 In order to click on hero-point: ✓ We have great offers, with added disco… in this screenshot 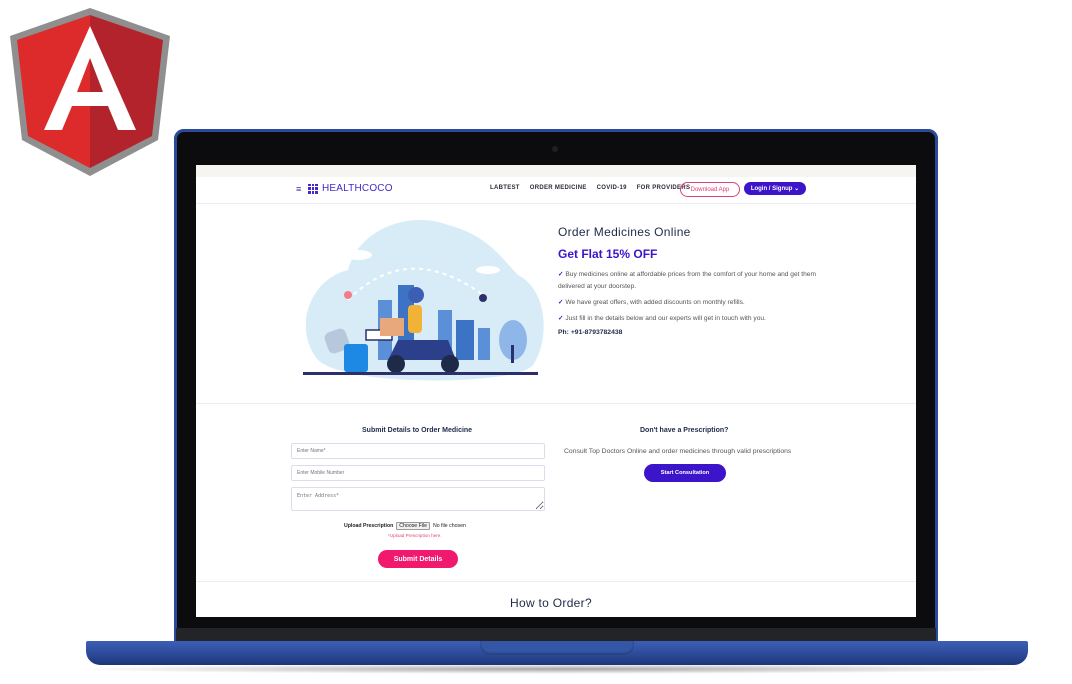, I will do `click(651, 302)`.